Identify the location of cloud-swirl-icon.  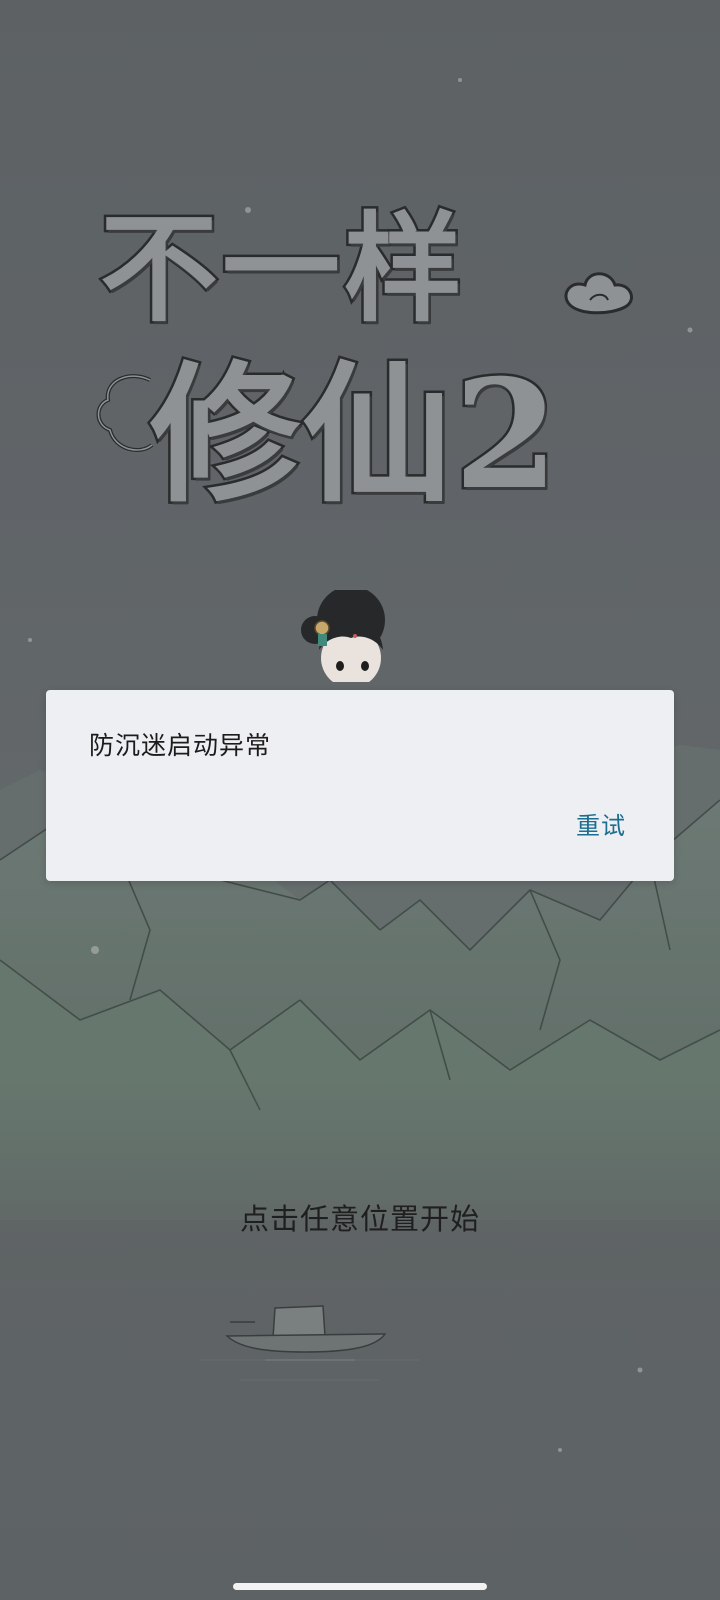
(598, 293).